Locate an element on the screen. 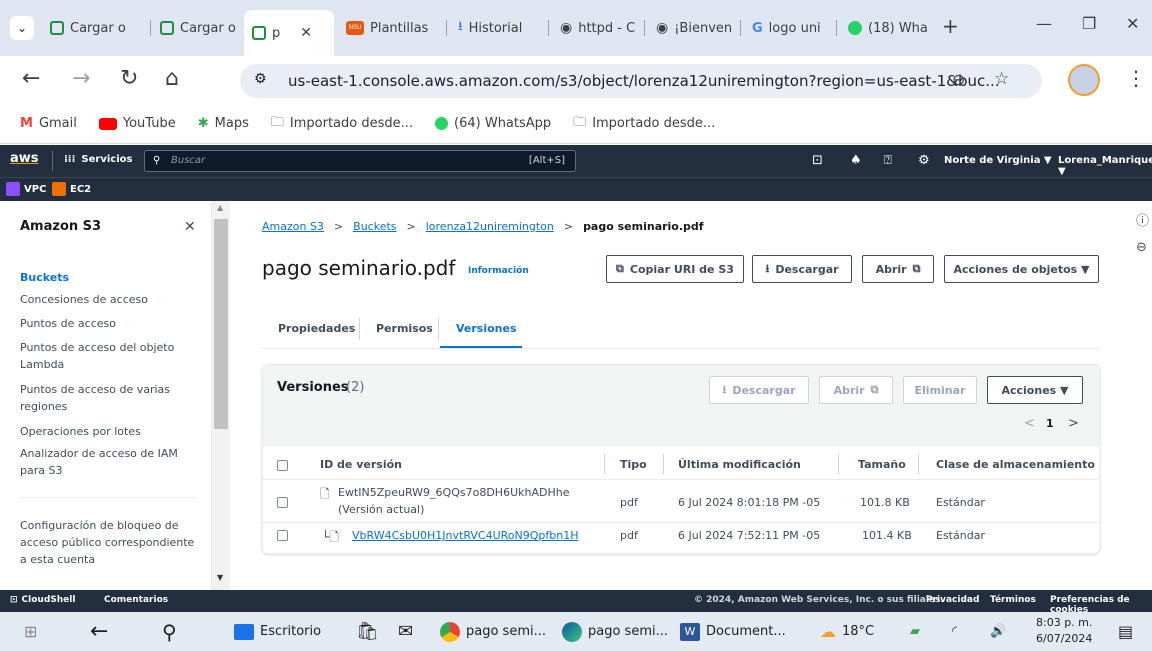  aws-logo: aws is located at coordinates (24, 158).